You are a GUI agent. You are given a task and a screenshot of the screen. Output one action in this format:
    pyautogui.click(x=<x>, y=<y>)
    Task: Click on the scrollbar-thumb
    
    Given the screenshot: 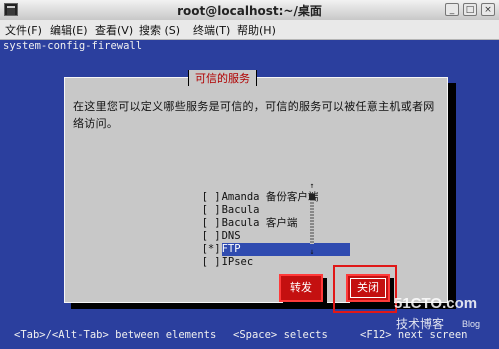 What is the action you would take?
    pyautogui.click(x=312, y=197)
    